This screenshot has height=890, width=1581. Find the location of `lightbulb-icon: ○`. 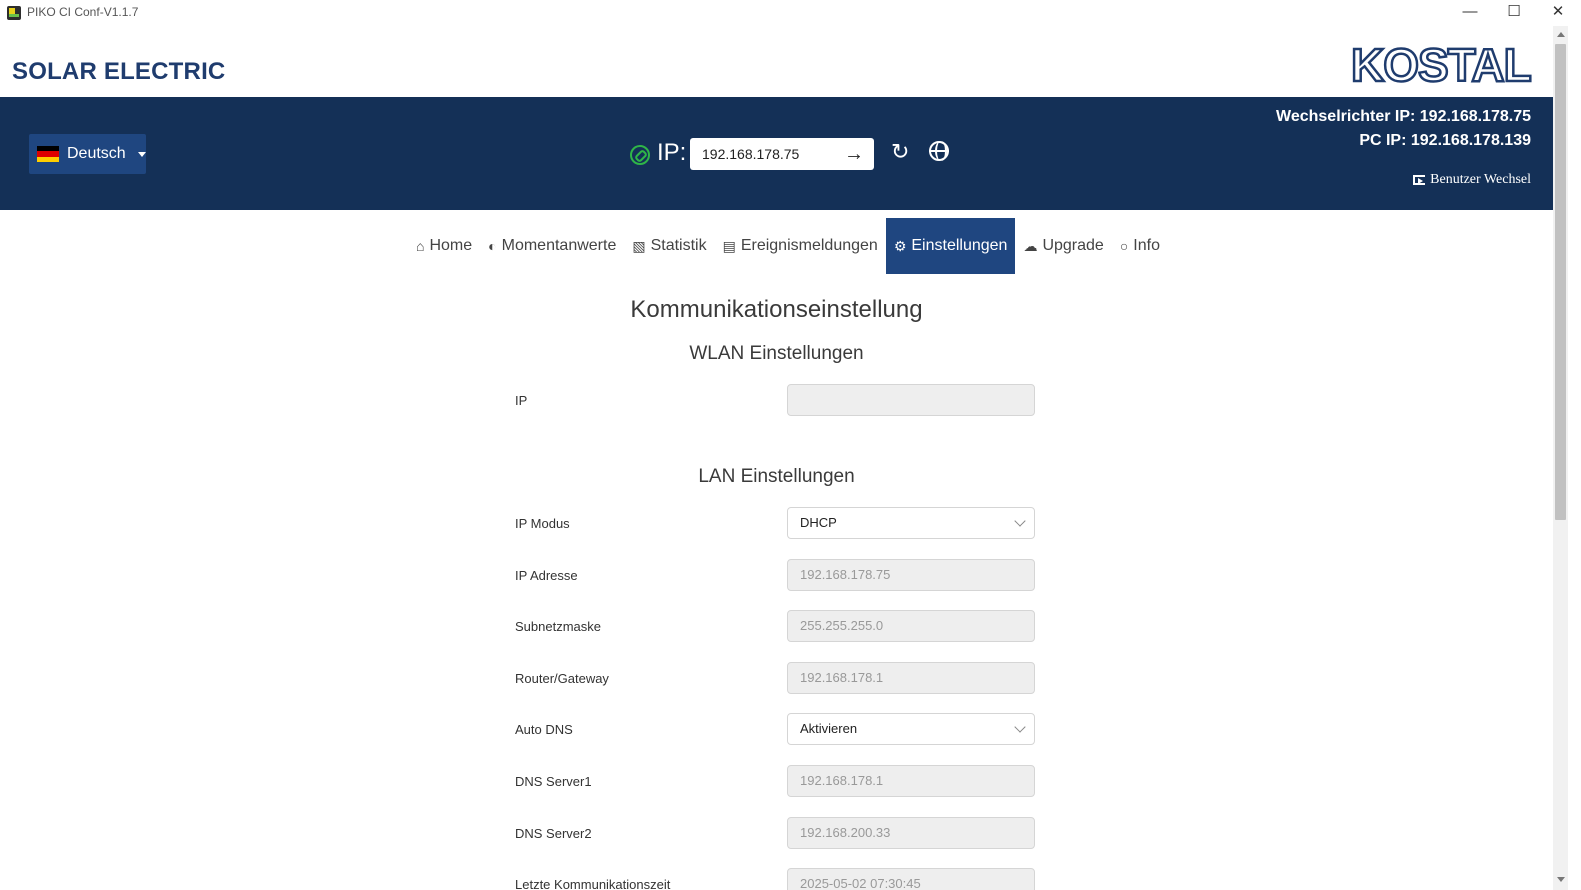

lightbulb-icon: ○ is located at coordinates (1124, 246).